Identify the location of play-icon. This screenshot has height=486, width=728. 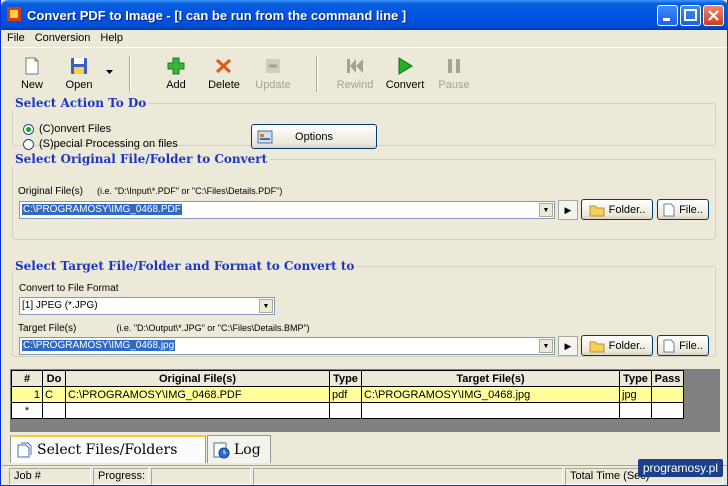
(405, 66).